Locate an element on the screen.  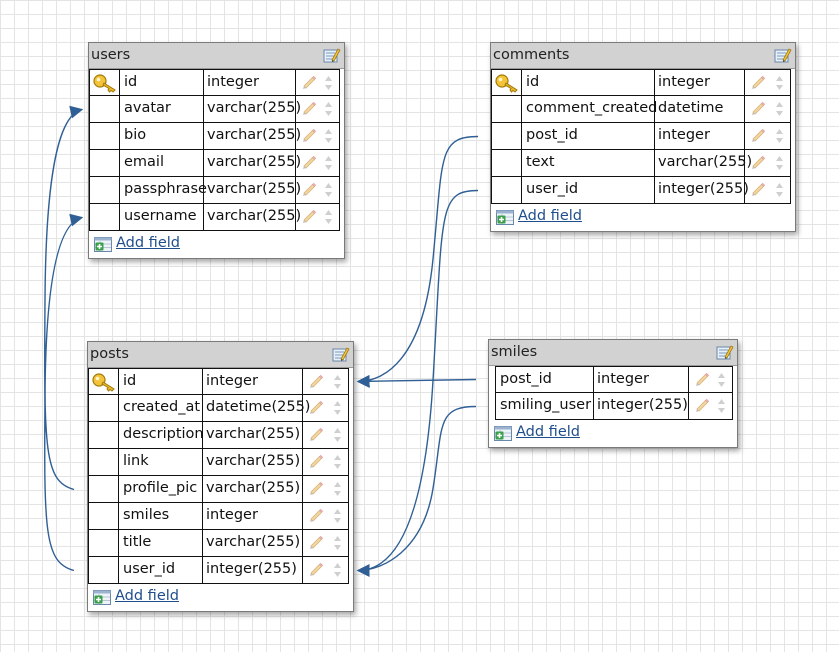
relation-comments-user-id-to-posts-user-id is located at coordinates (417, 383).